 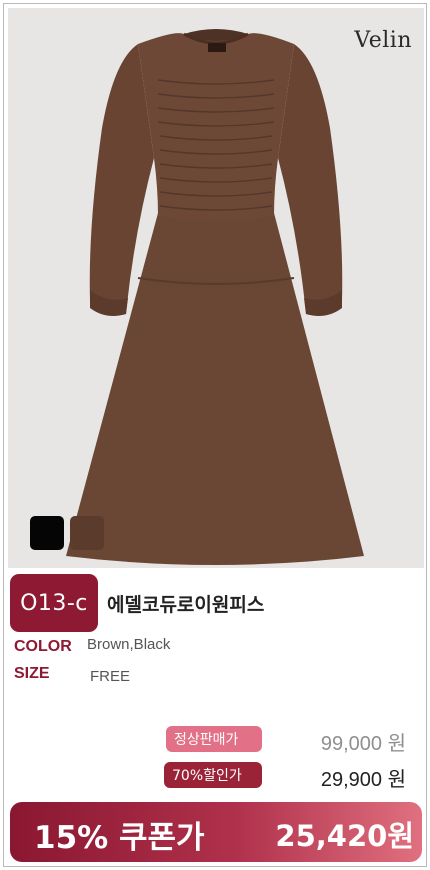 What do you see at coordinates (110, 676) in the screenshot?
I see `size-value: FREE` at bounding box center [110, 676].